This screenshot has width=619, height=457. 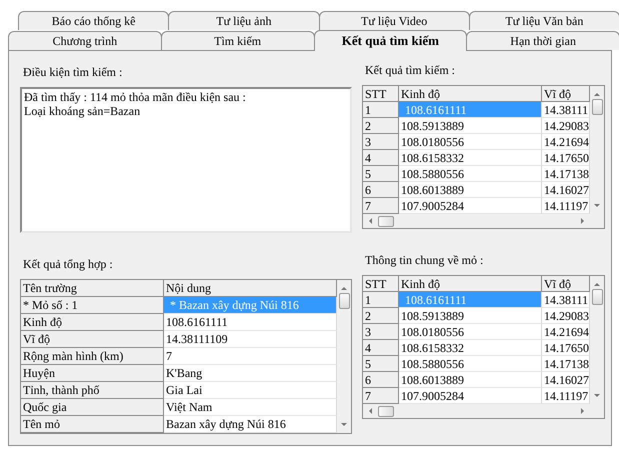 I want to click on table-cell: Kinh độ, so click(x=92, y=322).